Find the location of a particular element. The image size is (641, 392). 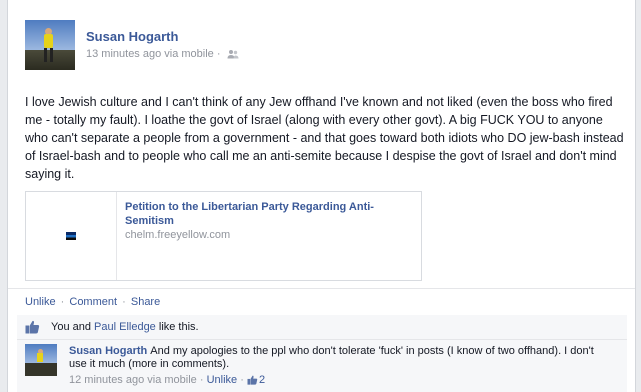

post-timestamp: 13 minutes ago via mobile · is located at coordinates (153, 54).